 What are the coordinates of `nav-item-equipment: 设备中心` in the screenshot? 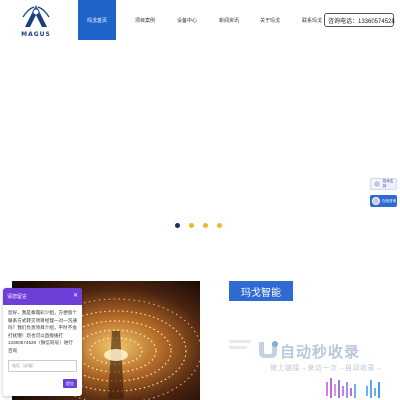 It's located at (187, 20).